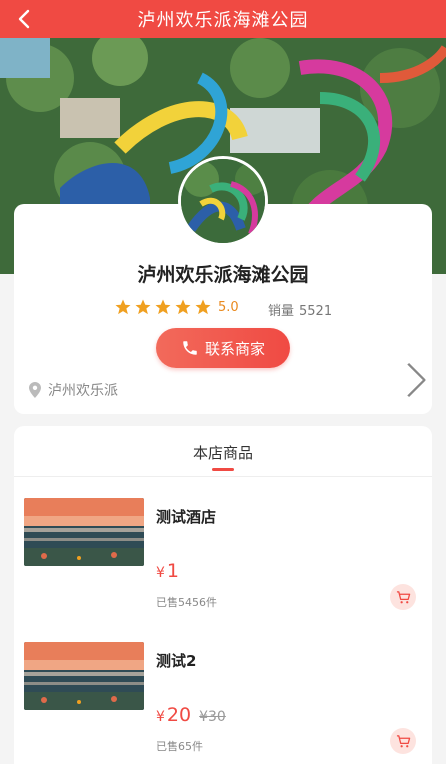 This screenshot has height=764, width=446. Describe the element at coordinates (35, 390) in the screenshot. I see `location-pin-icon` at that location.